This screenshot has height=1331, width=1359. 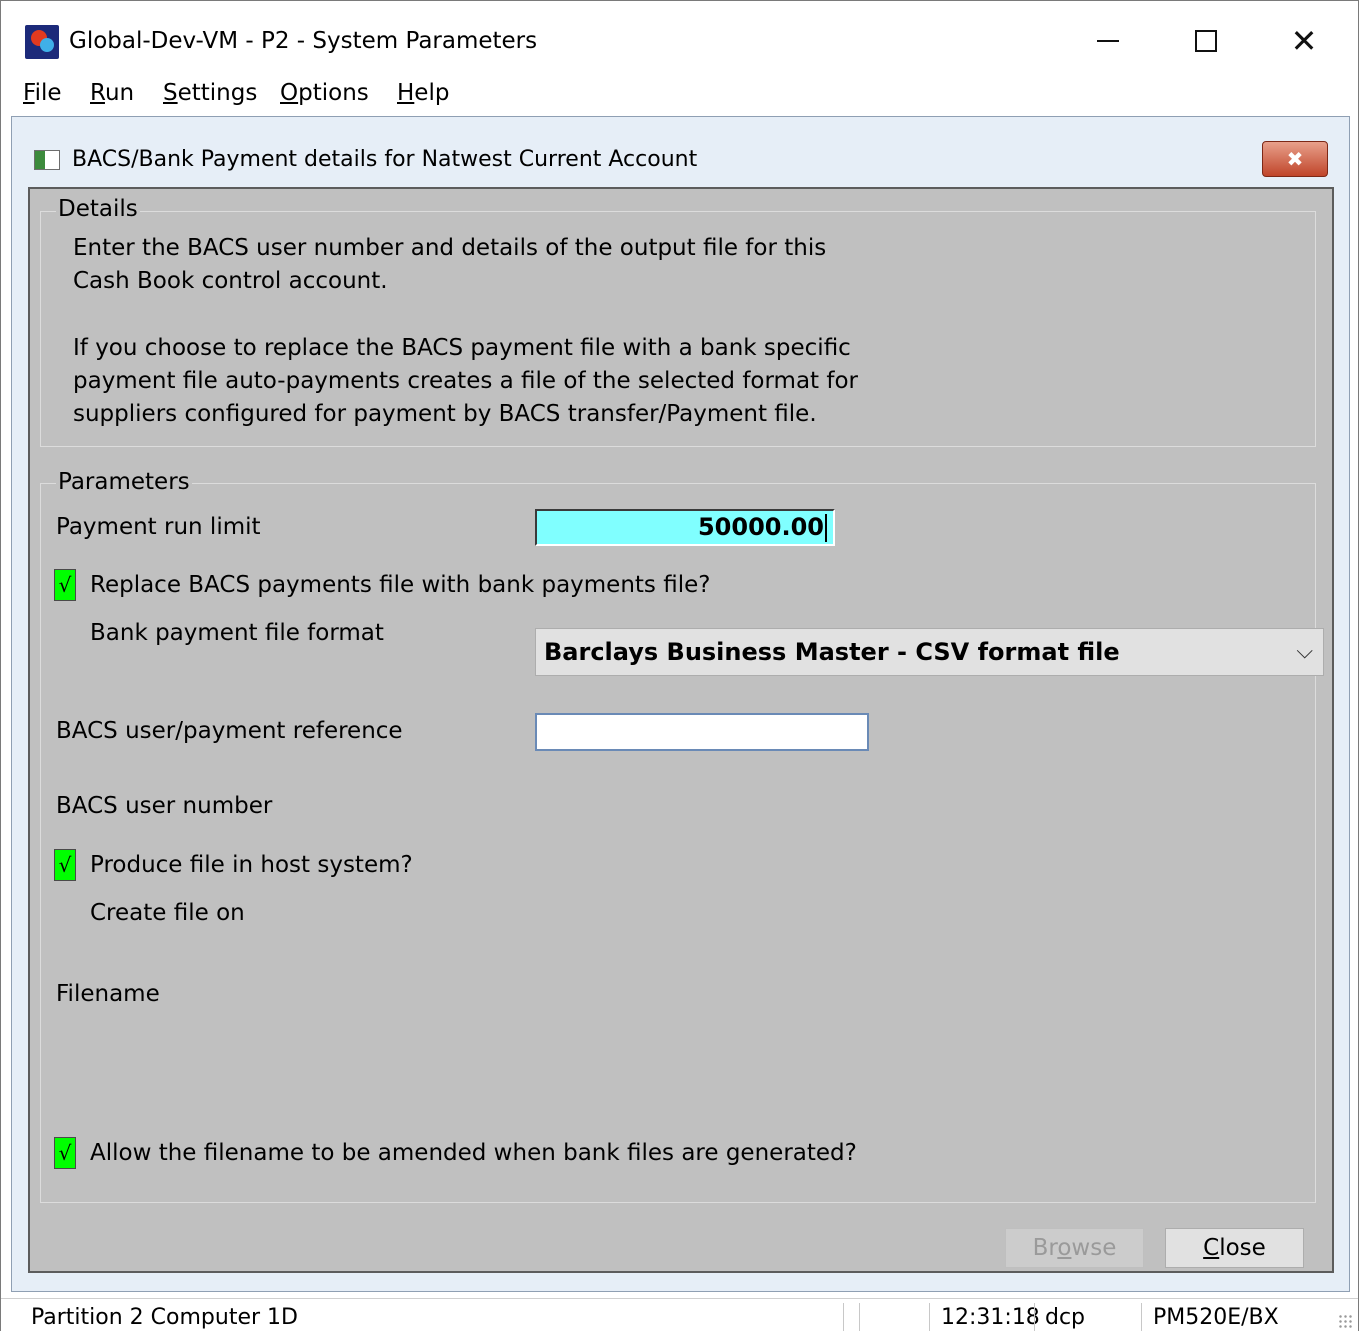 I want to click on menu-help: Help, so click(x=423, y=93).